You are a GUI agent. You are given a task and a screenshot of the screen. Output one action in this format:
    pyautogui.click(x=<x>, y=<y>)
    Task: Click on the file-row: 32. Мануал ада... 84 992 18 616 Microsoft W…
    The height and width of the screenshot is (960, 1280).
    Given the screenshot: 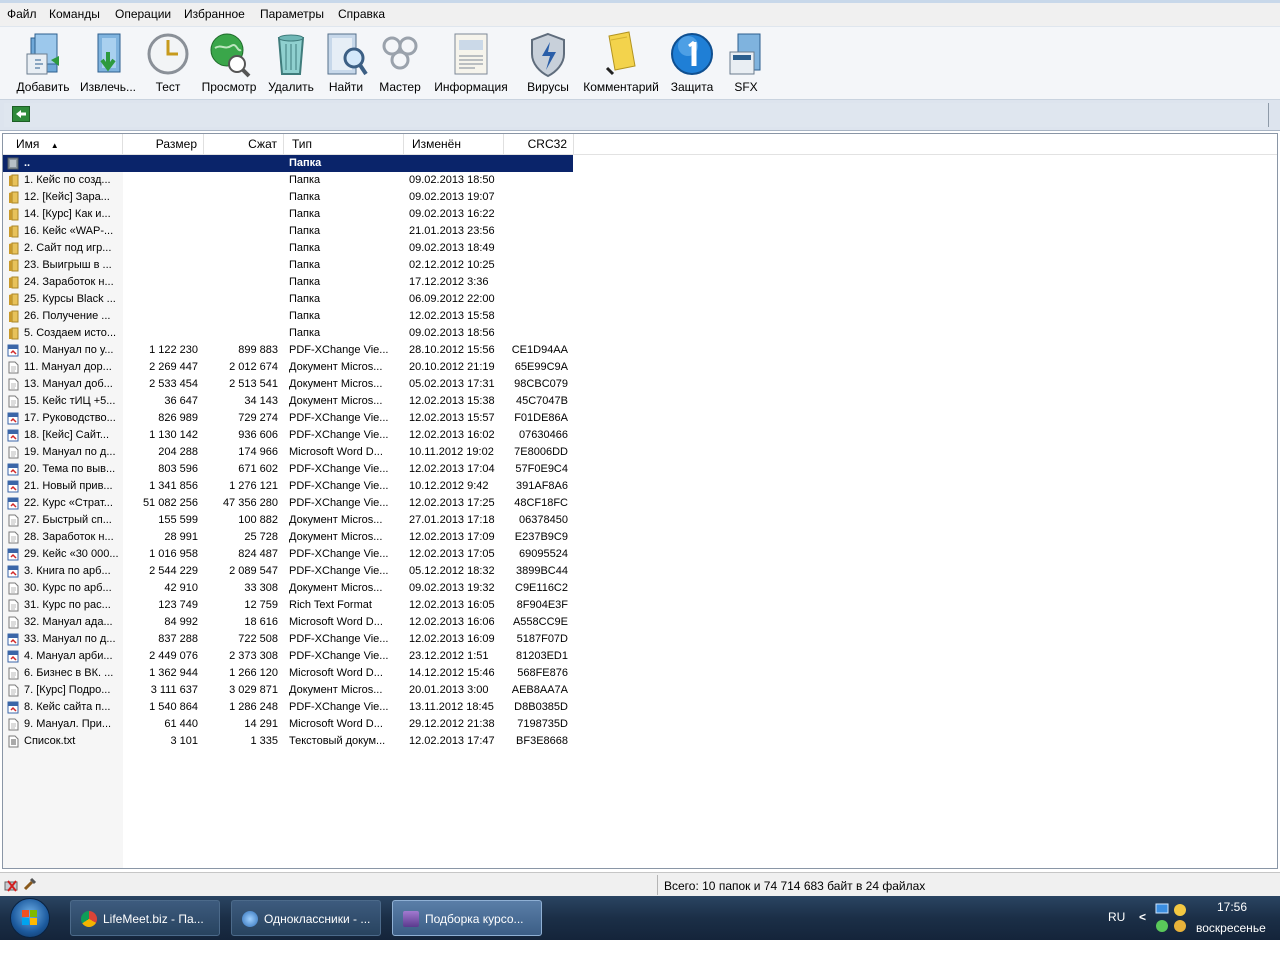 What is the action you would take?
    pyautogui.click(x=288, y=622)
    